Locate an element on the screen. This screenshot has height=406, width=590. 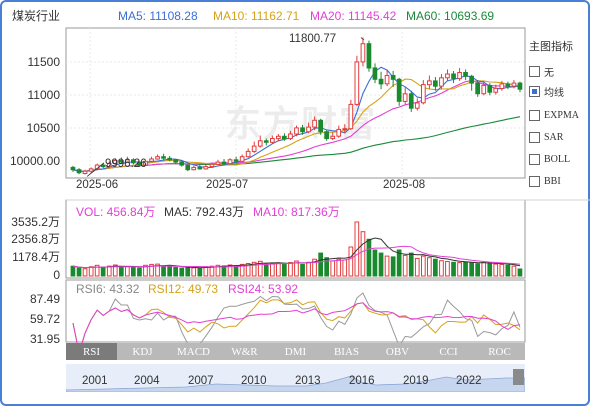
tab-macd: MACD is located at coordinates (193, 351).